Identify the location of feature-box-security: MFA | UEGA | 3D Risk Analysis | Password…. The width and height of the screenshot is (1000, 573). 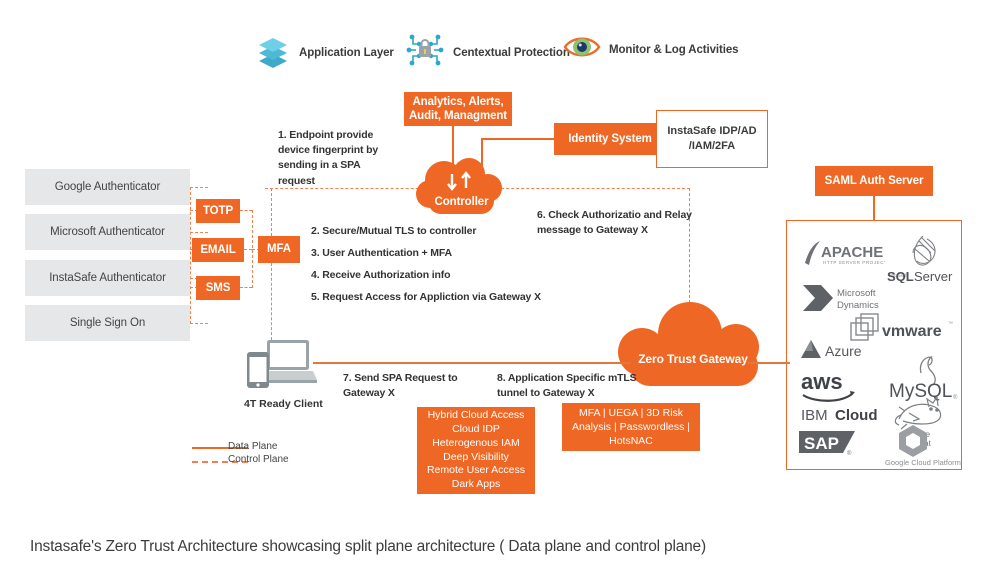
(631, 427).